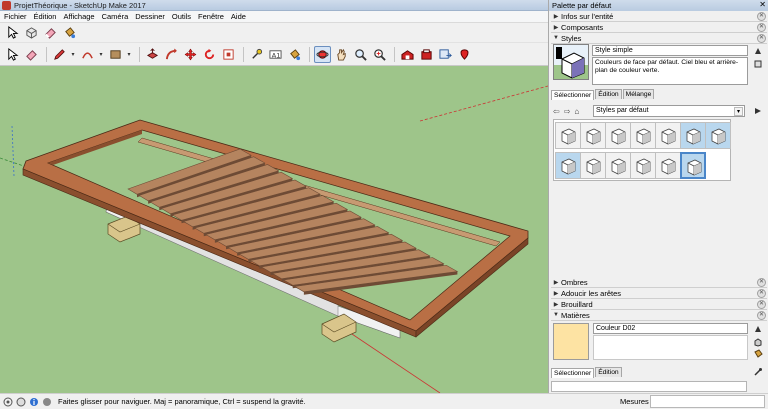 This screenshot has height=409, width=768. I want to click on menu-affichage: Affichage, so click(78, 16).